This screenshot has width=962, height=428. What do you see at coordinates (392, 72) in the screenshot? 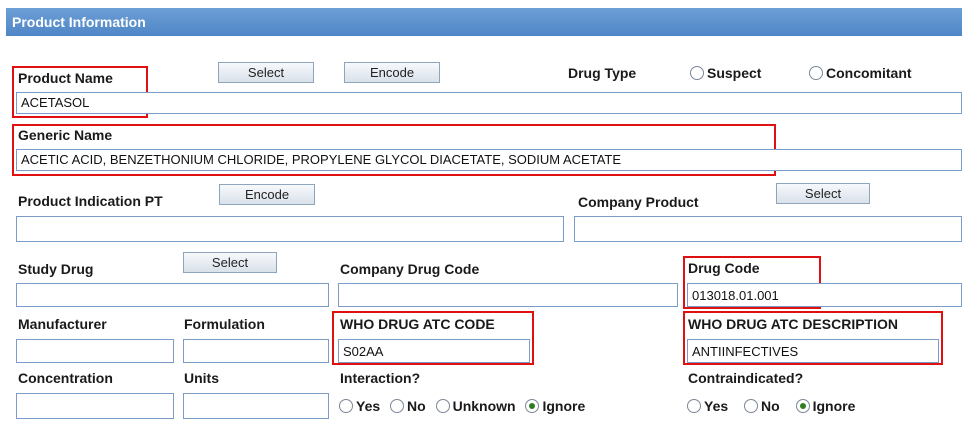
I see `product-encode-button: Encode` at bounding box center [392, 72].